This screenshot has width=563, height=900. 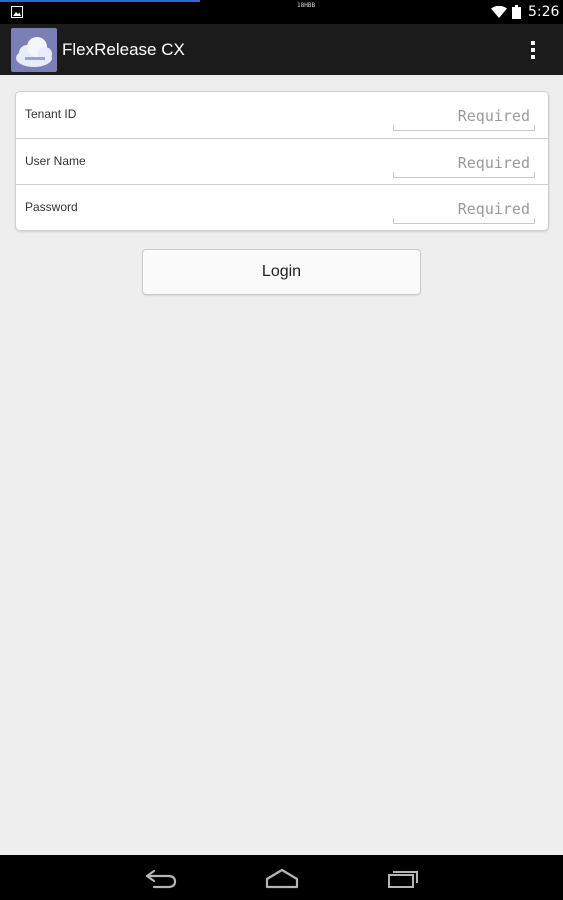 I want to click on back-icon, so click(x=161, y=878).